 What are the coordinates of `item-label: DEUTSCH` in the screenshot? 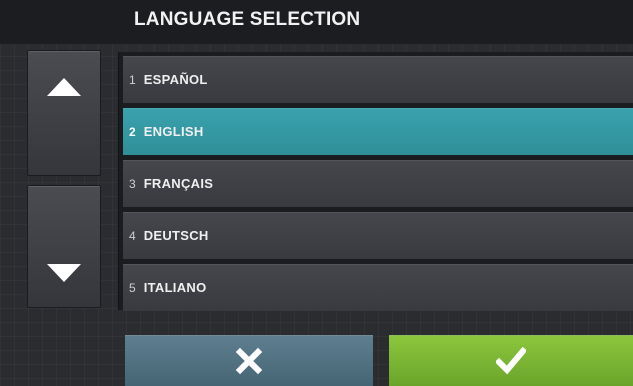 It's located at (176, 235).